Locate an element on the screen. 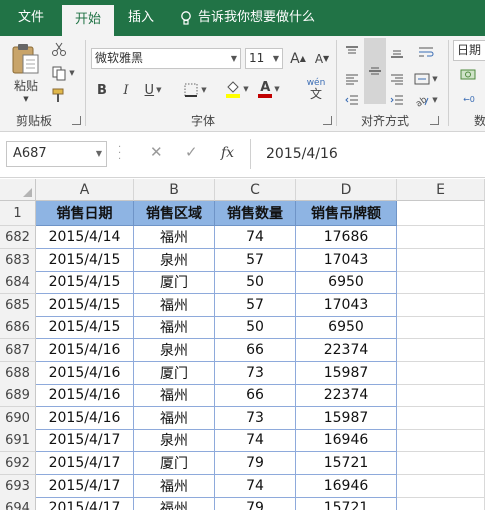  row-header: 690 is located at coordinates (18, 418).